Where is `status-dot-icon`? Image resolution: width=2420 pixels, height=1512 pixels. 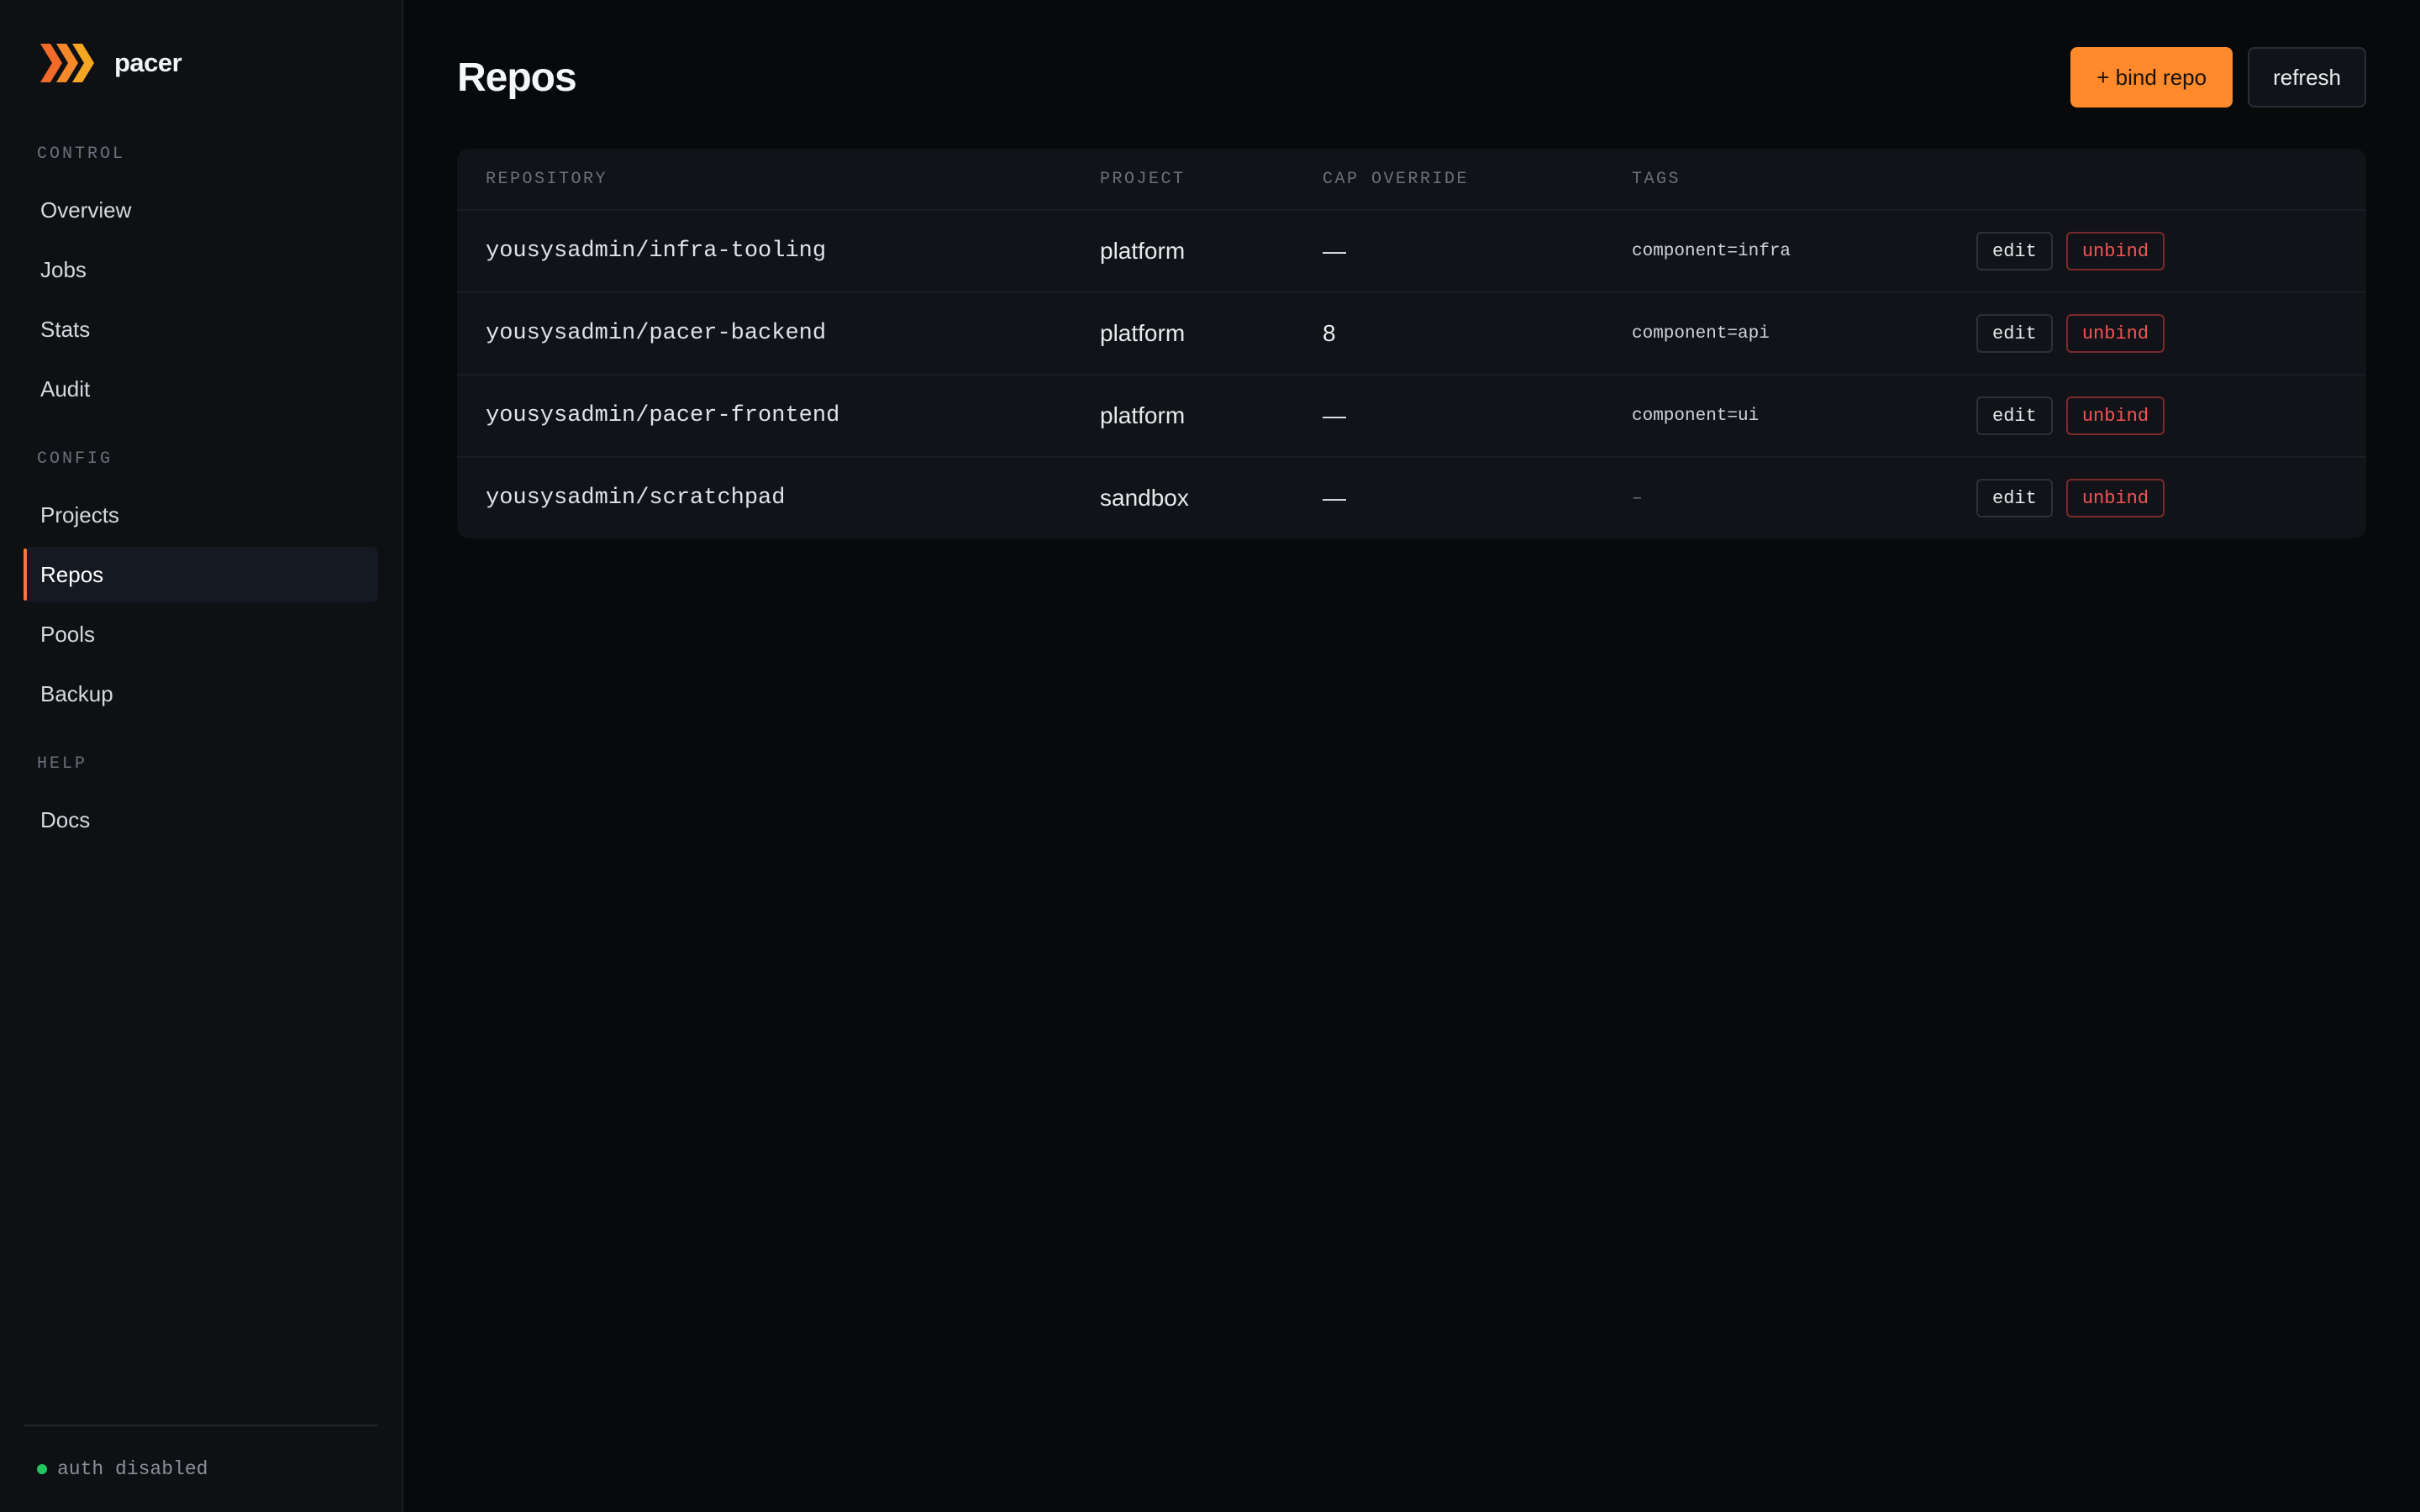 status-dot-icon is located at coordinates (42, 1469).